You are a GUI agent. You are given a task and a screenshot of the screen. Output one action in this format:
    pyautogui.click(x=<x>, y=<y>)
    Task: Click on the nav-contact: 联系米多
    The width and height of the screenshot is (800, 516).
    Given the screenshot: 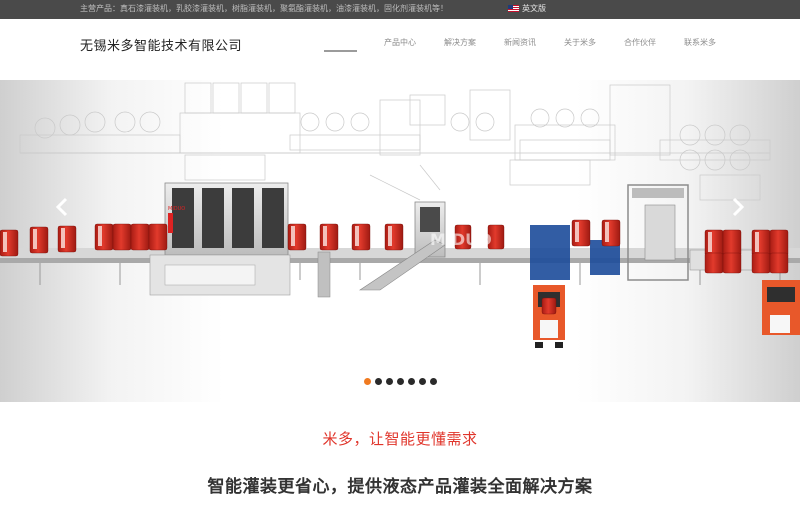 What is the action you would take?
    pyautogui.click(x=700, y=42)
    